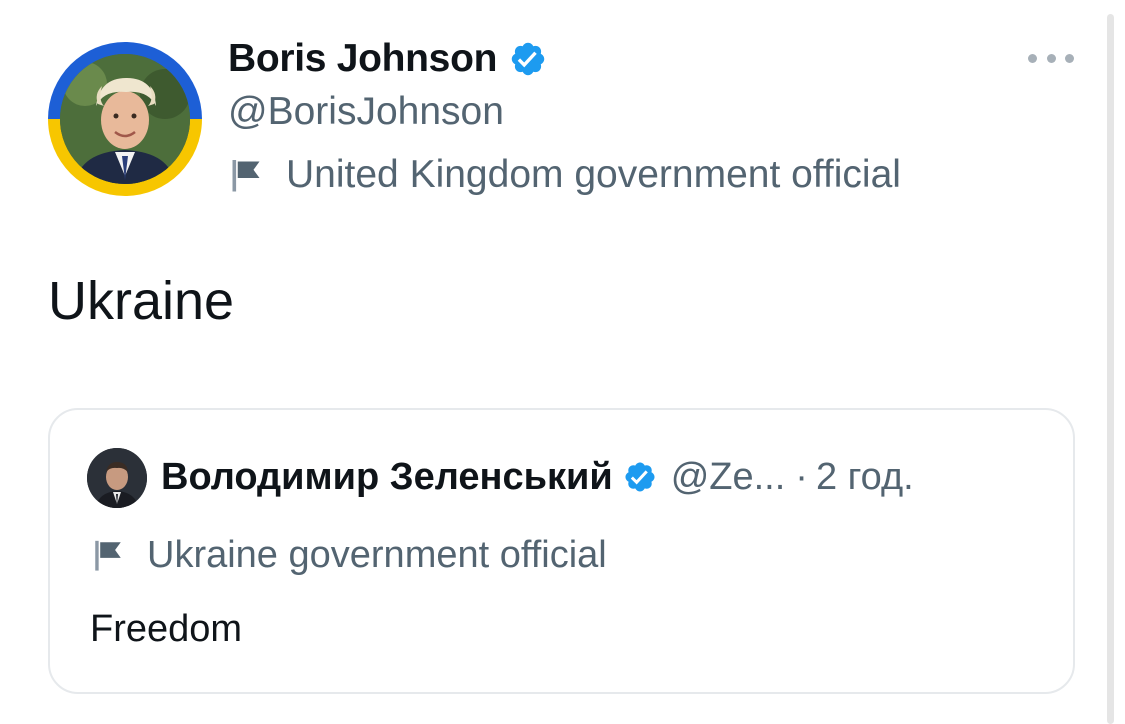 This screenshot has width=1125, height=724. I want to click on quoted-author-avatar, so click(117, 478).